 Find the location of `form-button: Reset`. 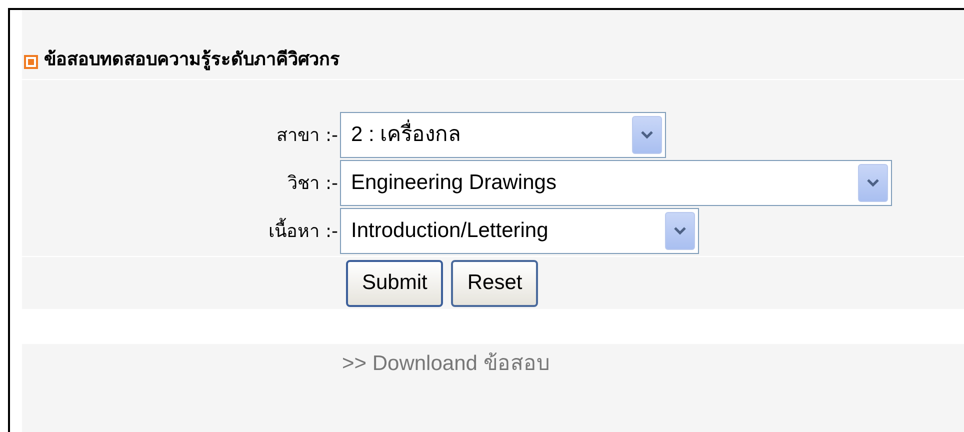

form-button: Reset is located at coordinates (494, 283).